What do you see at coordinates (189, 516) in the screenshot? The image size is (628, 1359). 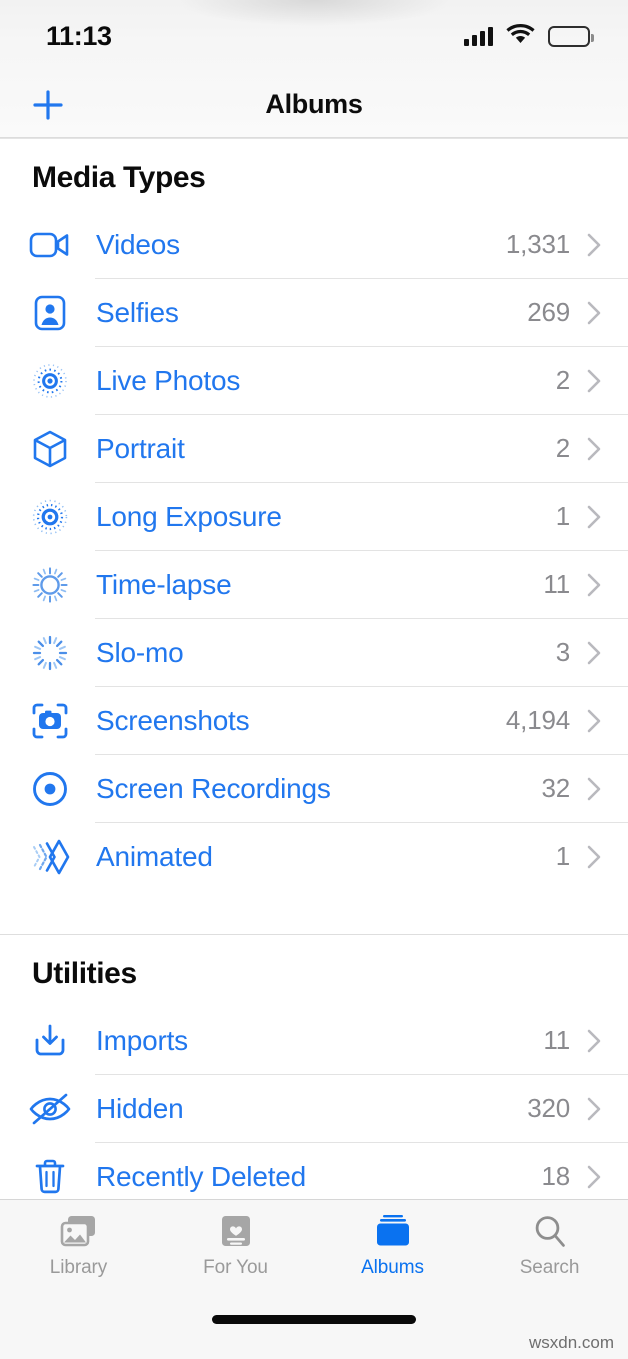 I see `album-label: Long Exposure` at bounding box center [189, 516].